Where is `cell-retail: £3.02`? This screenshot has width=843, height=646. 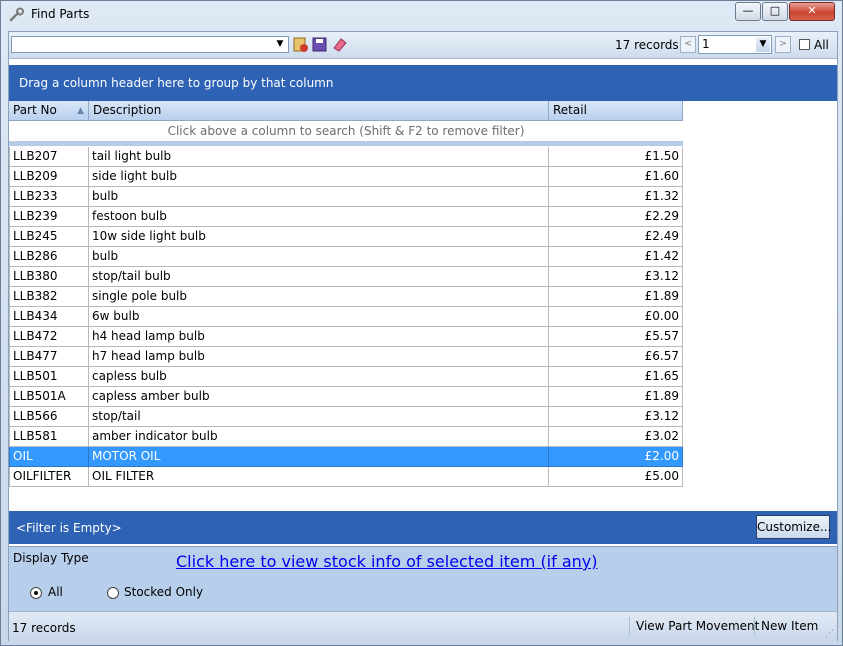 cell-retail: £3.02 is located at coordinates (616, 437).